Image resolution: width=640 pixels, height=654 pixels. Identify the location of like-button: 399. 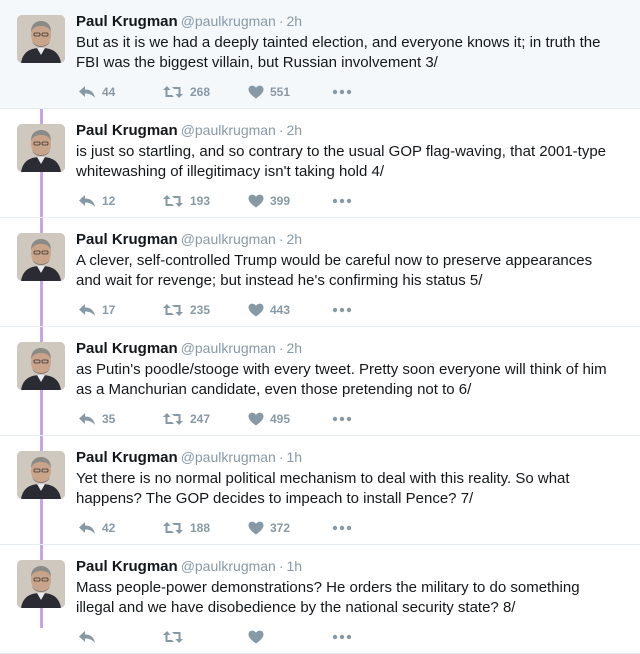
(269, 201).